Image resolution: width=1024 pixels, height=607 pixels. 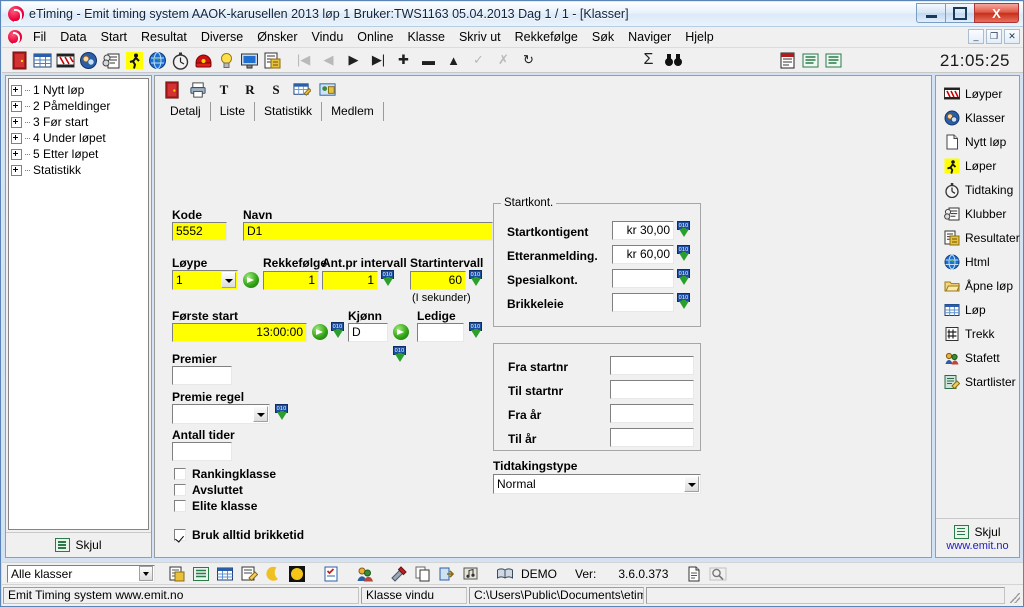 I want to click on refresh-db-icon, so click(x=177, y=574).